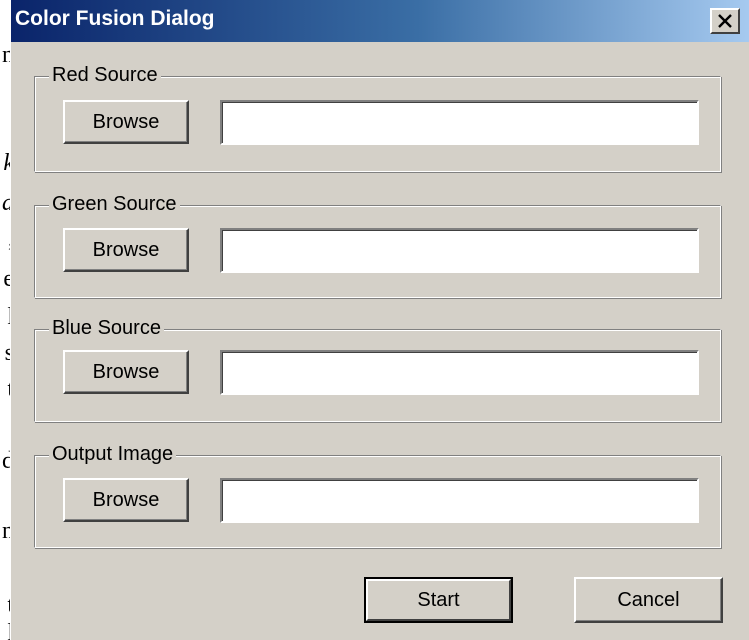 This screenshot has width=749, height=640. Describe the element at coordinates (459, 122) in the screenshot. I see `red-source-field` at that location.